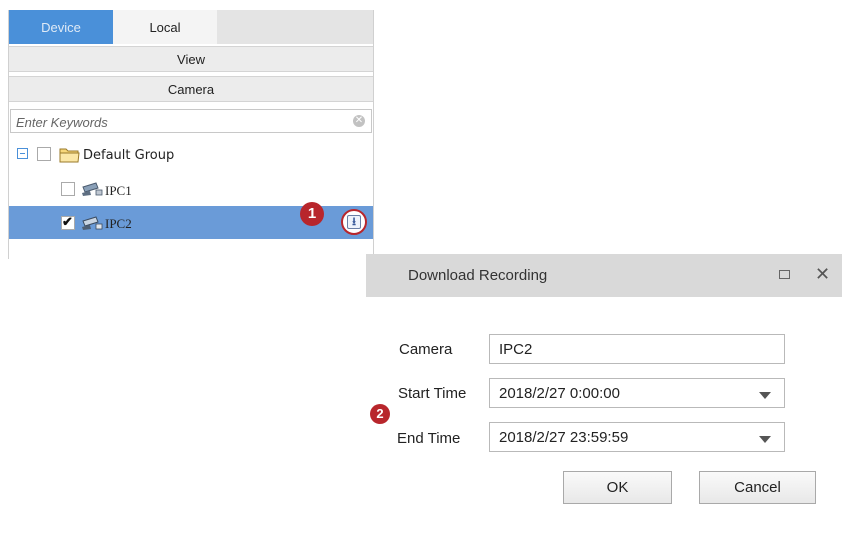 The height and width of the screenshot is (533, 842). What do you see at coordinates (165, 27) in the screenshot?
I see `tab-local: Local` at bounding box center [165, 27].